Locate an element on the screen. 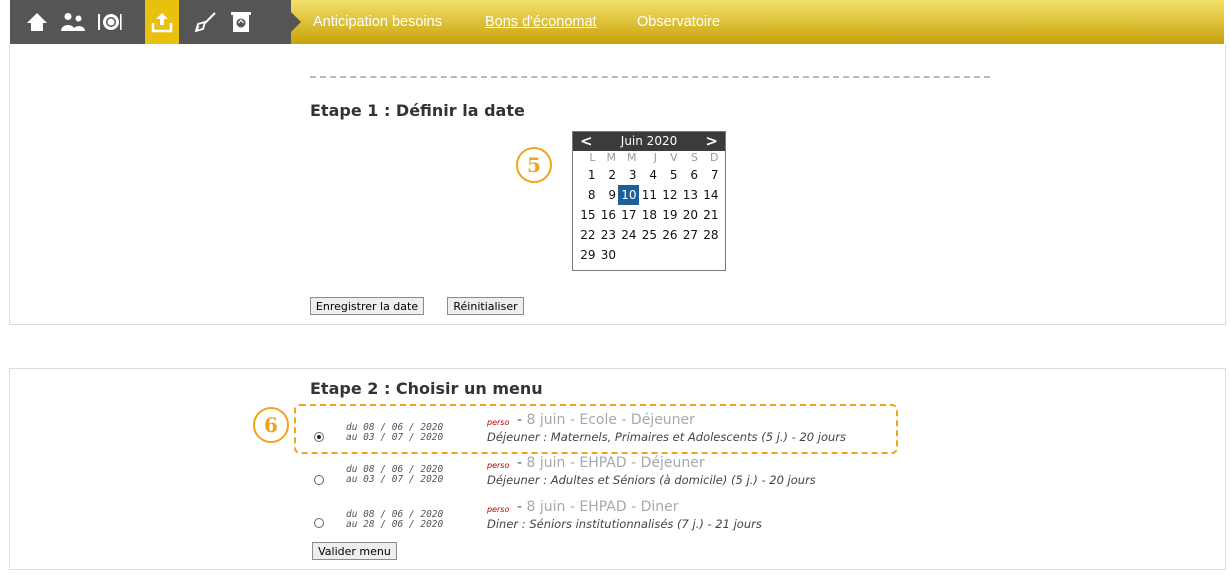 Image resolution: width=1230 pixels, height=575 pixels. menu-2-perso-tag: perso is located at coordinates (498, 465).